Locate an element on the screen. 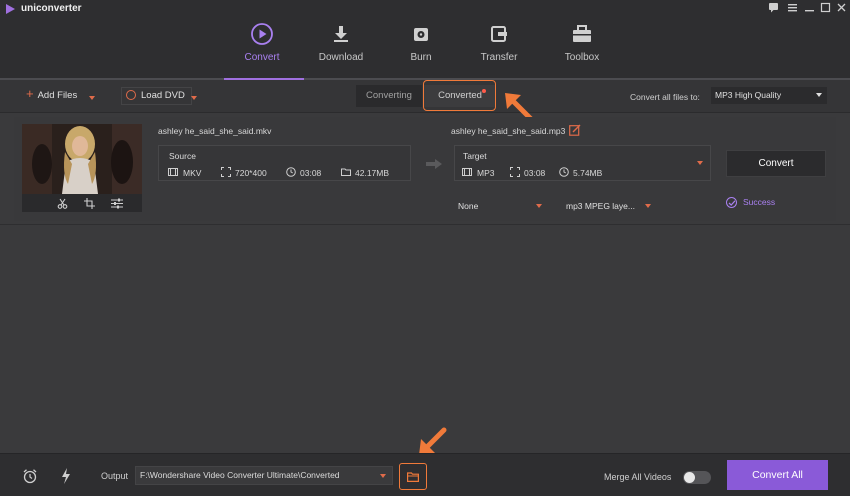 Image resolution: width=850 pixels, height=496 pixels. merge-all-toggle is located at coordinates (697, 477).